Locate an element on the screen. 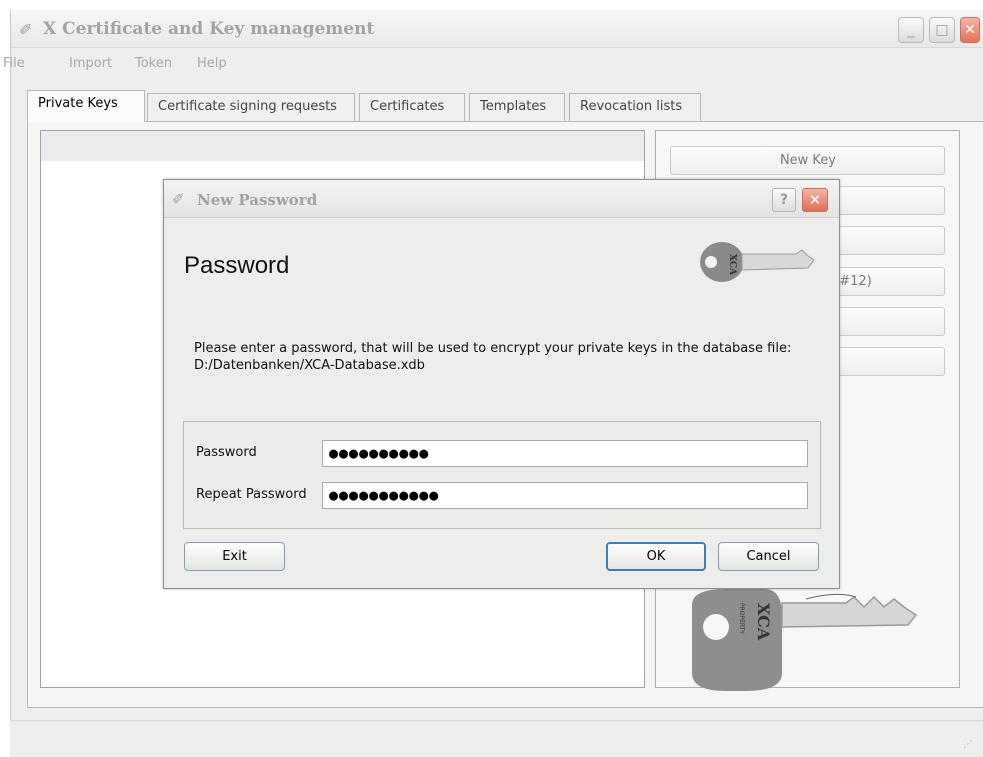 The image size is (983, 757). menu-file: File is located at coordinates (14, 63).